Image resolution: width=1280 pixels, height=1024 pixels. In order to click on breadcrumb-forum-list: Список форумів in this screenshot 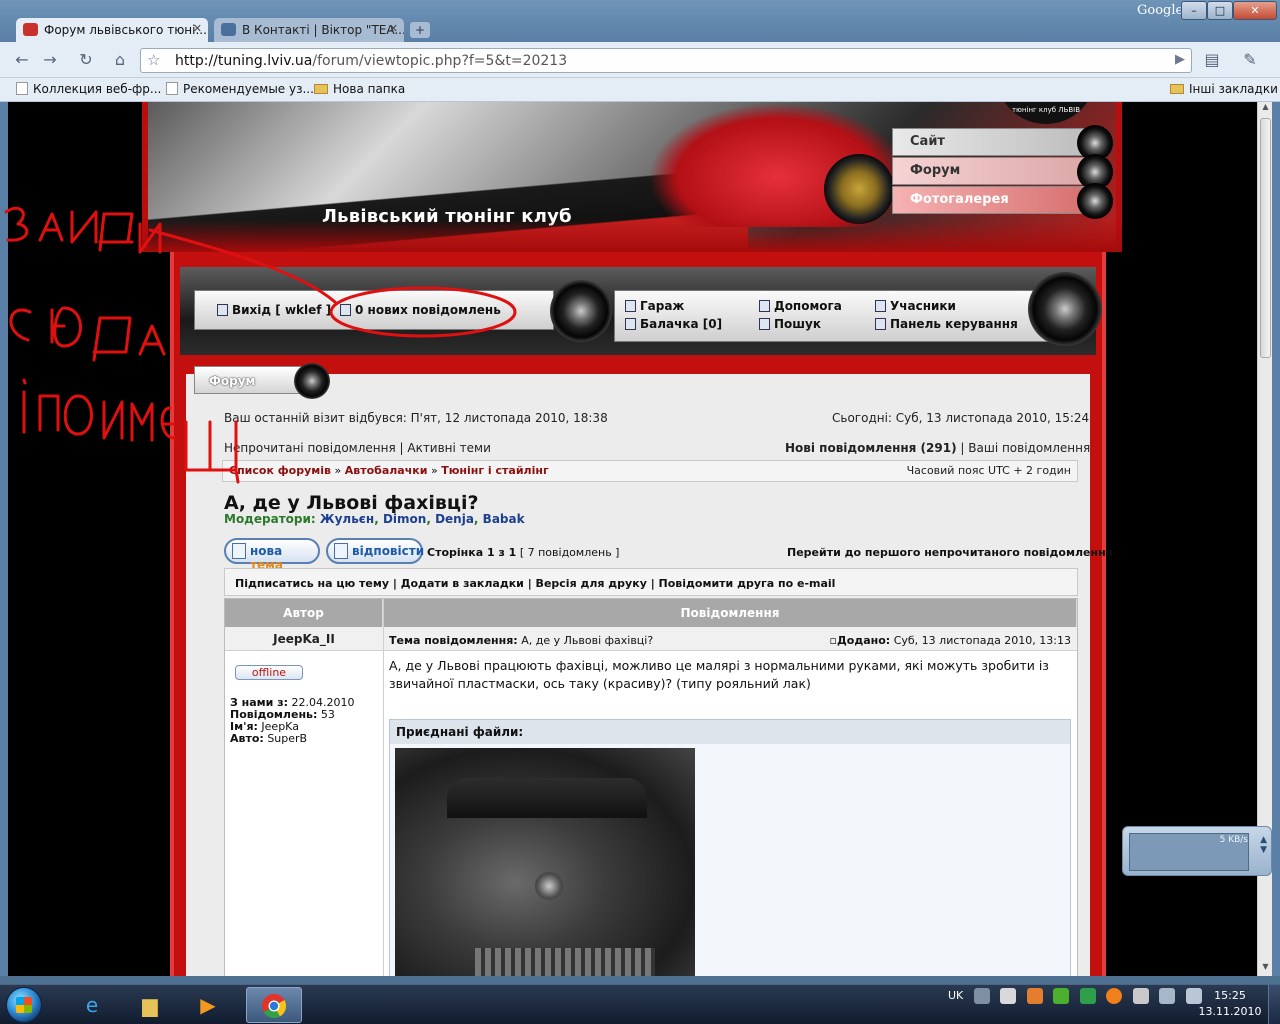, I will do `click(280, 470)`.